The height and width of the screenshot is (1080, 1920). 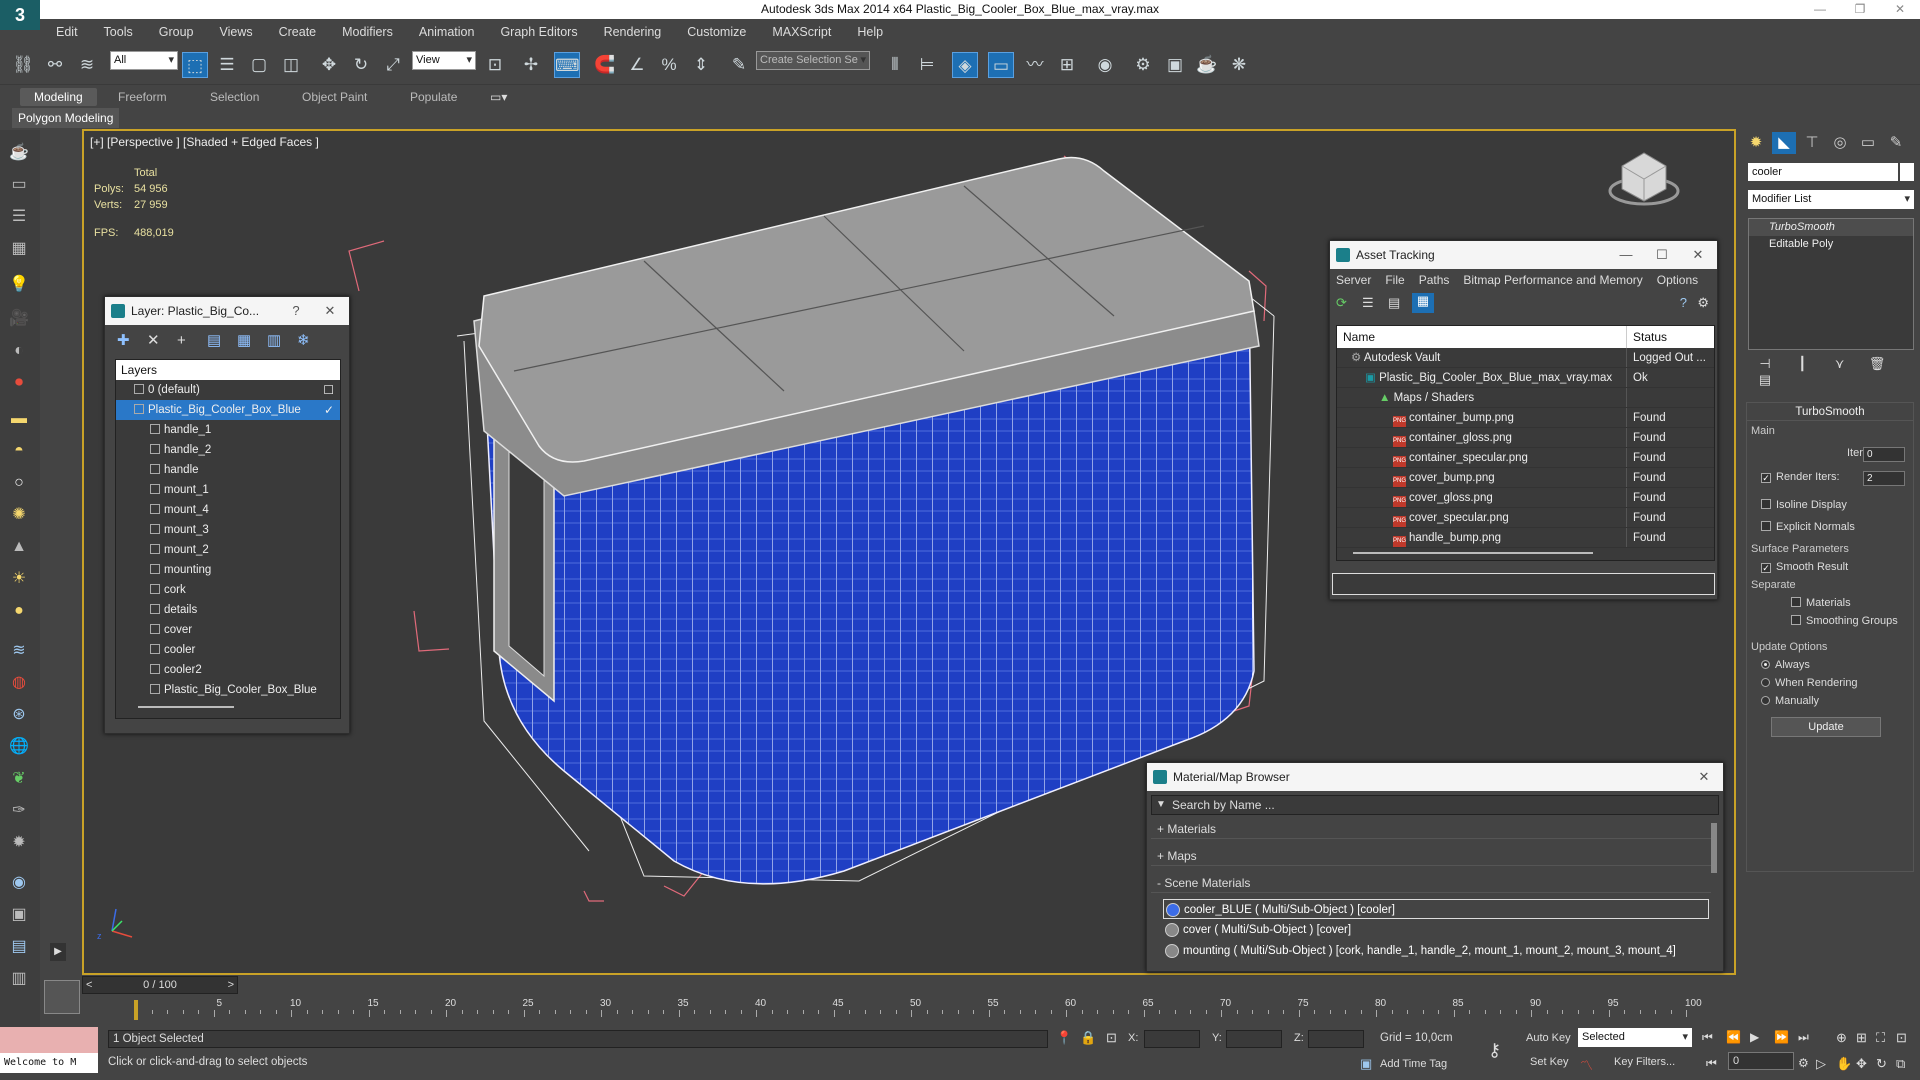 I want to click on camera-icon: 🎥, so click(x=19, y=319).